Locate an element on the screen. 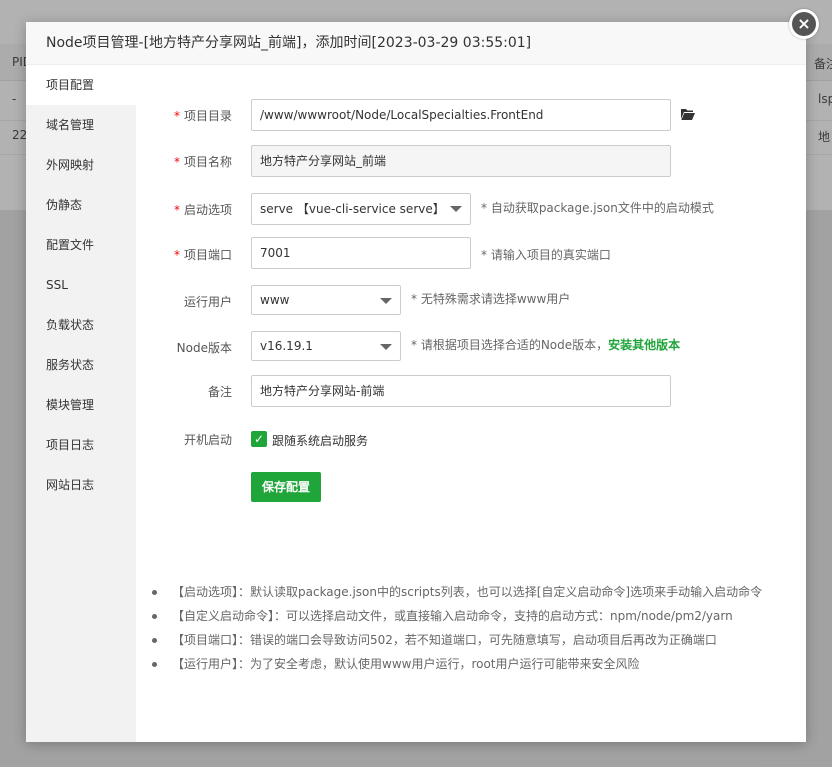 The image size is (832, 767). sidebar-item-project-log: 项目日志 is located at coordinates (81, 445).